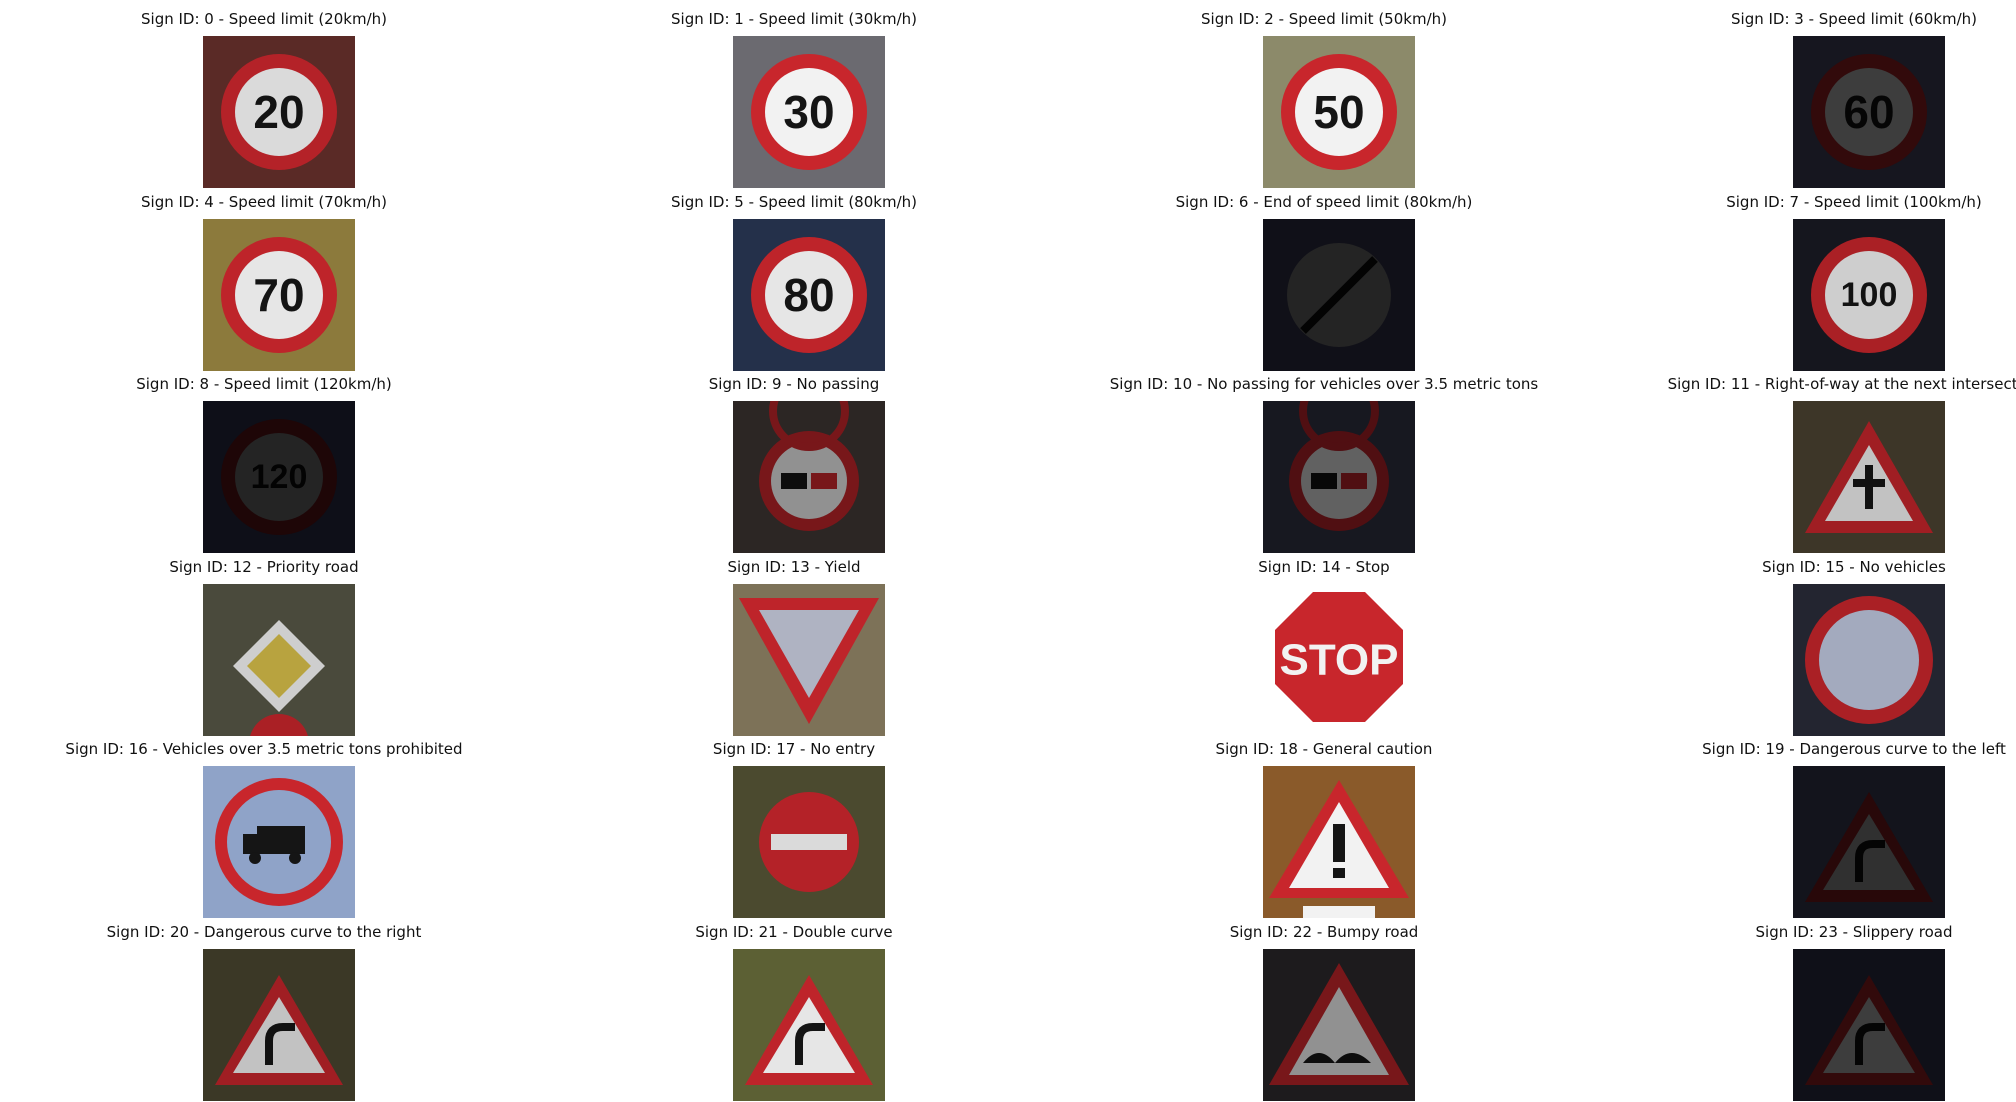  What do you see at coordinates (1854, 567) in the screenshot?
I see `sign-title: Sign ID: 15 - No vehicles` at bounding box center [1854, 567].